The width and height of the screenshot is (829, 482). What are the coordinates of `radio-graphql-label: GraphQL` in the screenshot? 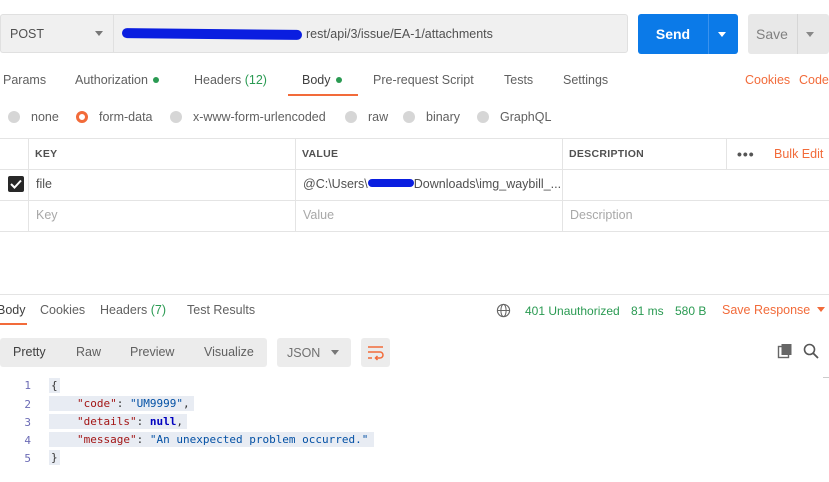 It's located at (526, 117).